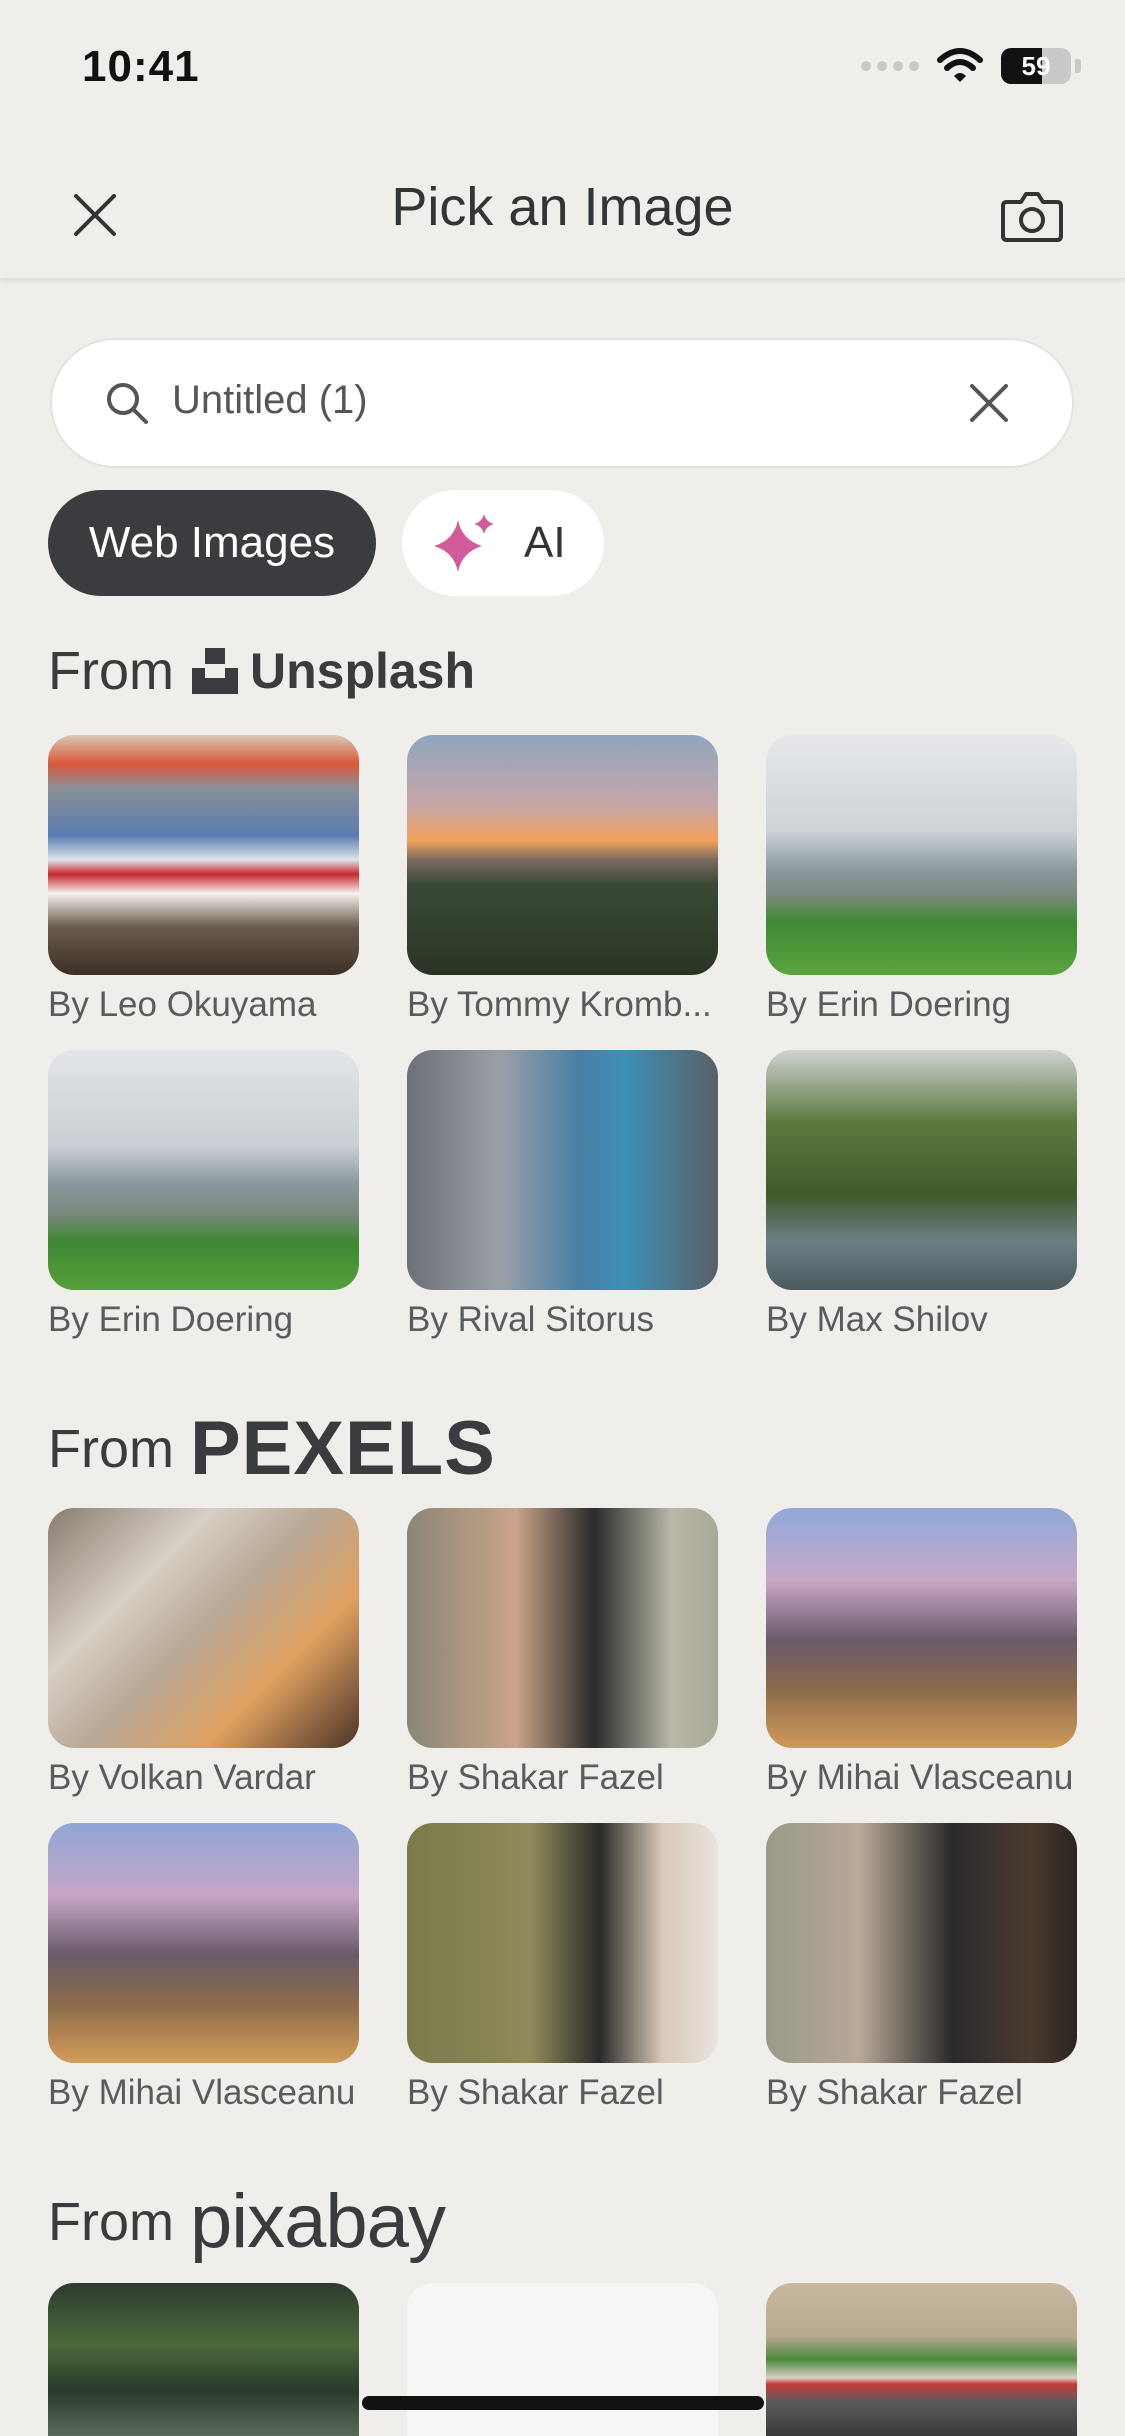 The width and height of the screenshot is (1125, 2436). I want to click on unsplash-brand: Unsplash, so click(362, 671).